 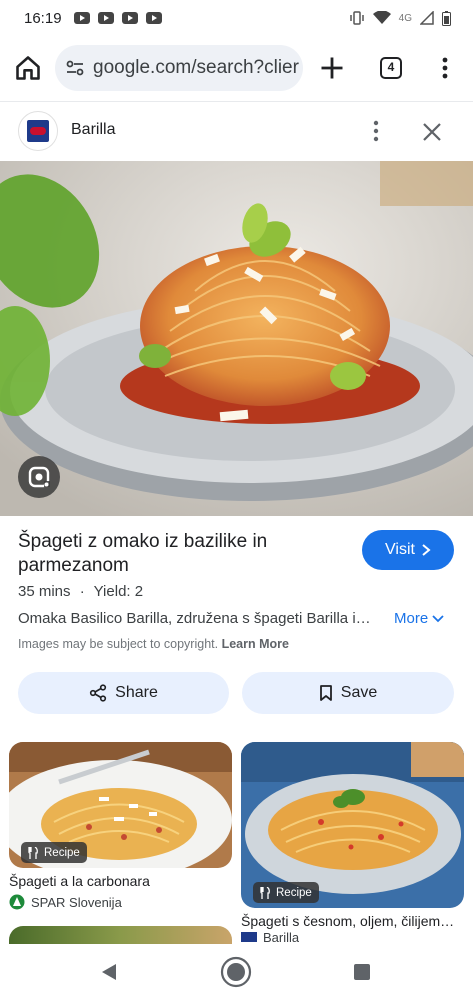 What do you see at coordinates (17, 902) in the screenshot?
I see `spar-logo-icon` at bounding box center [17, 902].